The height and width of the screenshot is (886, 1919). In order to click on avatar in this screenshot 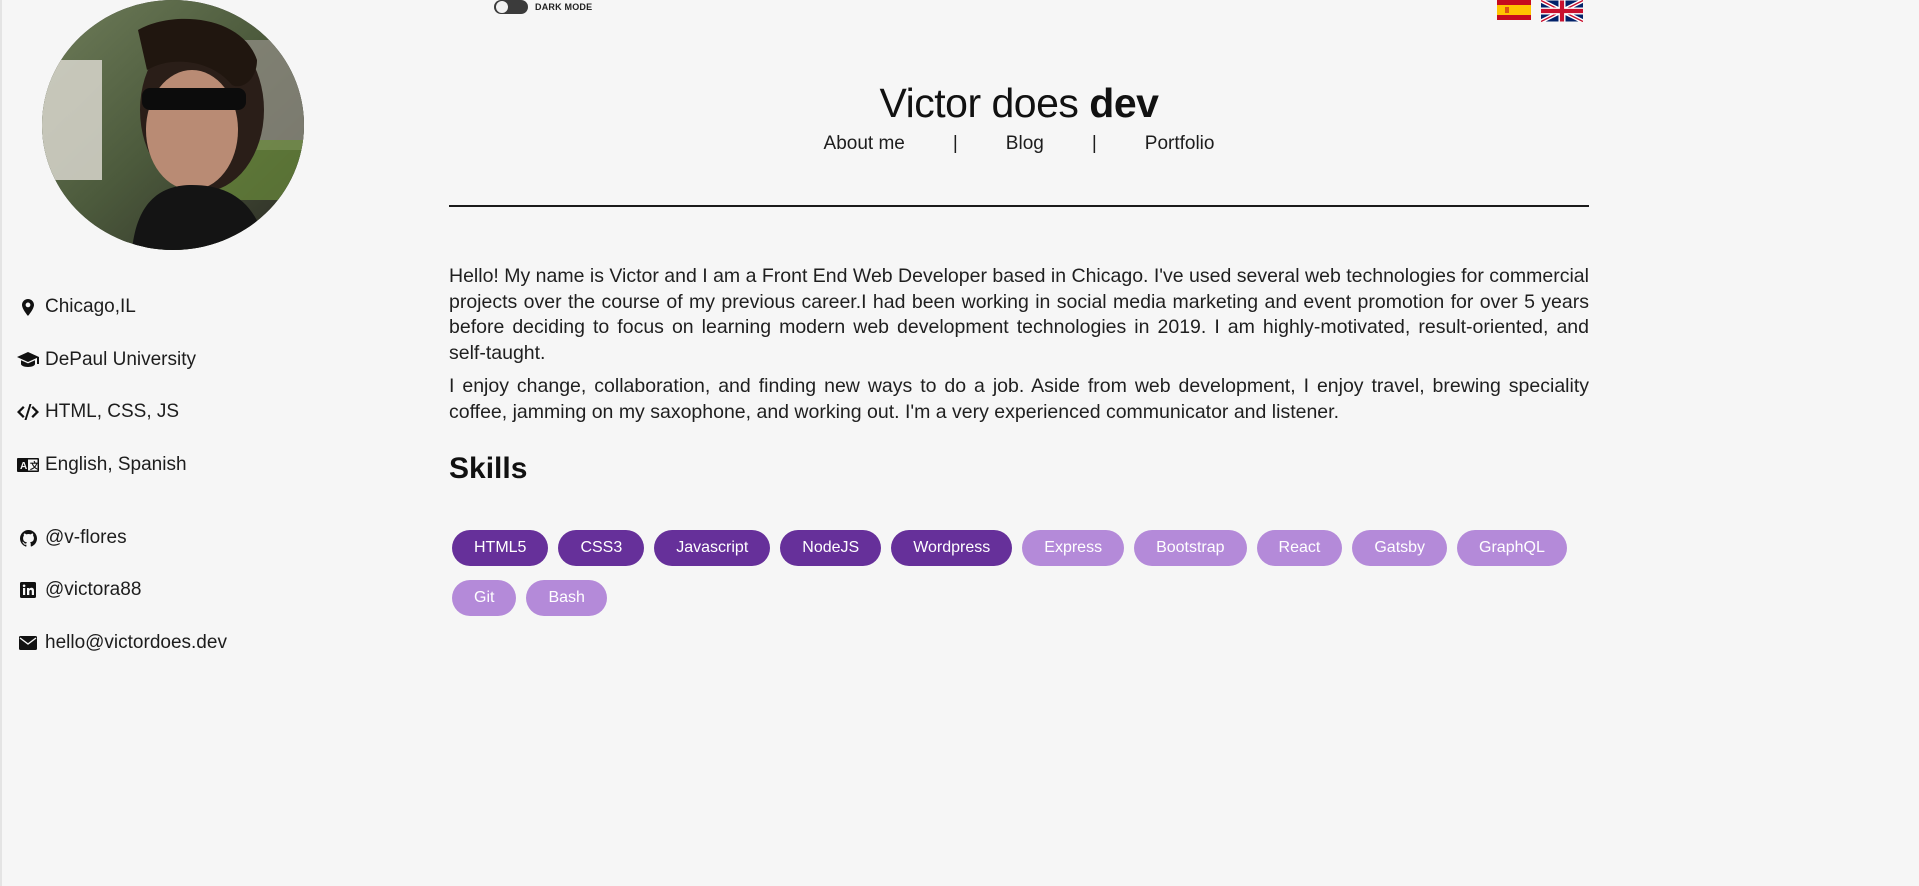, I will do `click(173, 125)`.